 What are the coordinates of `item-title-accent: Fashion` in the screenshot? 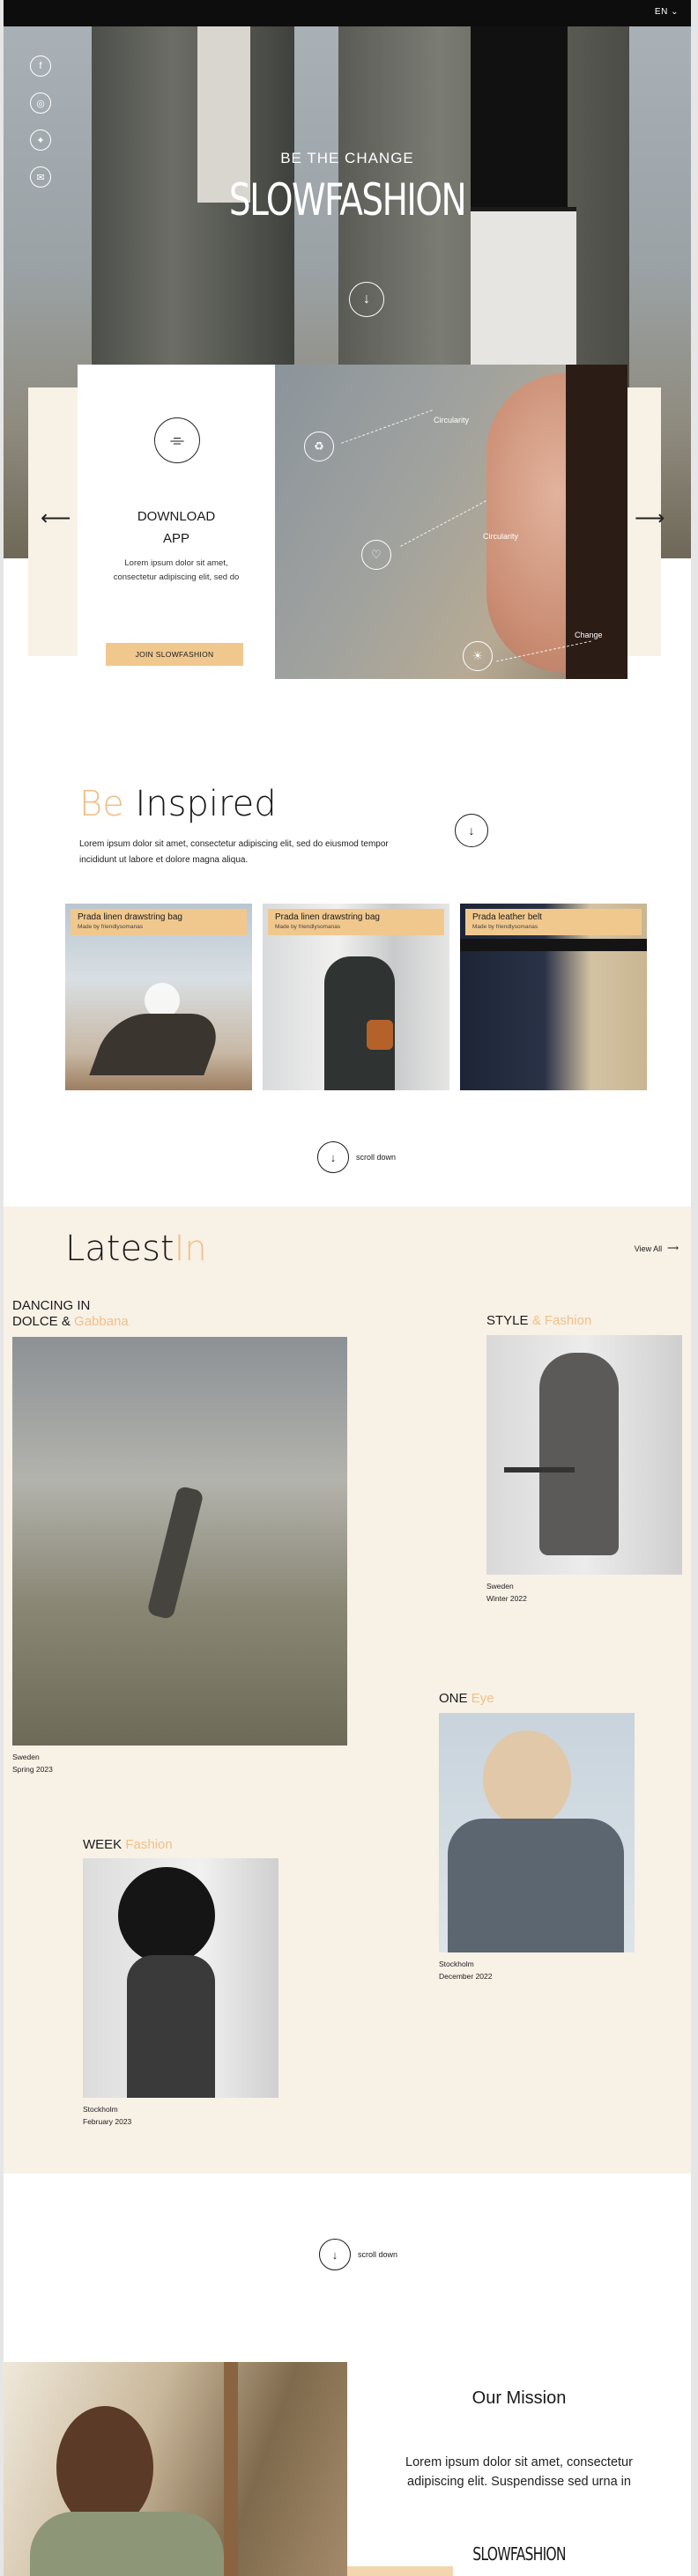 It's located at (149, 1844).